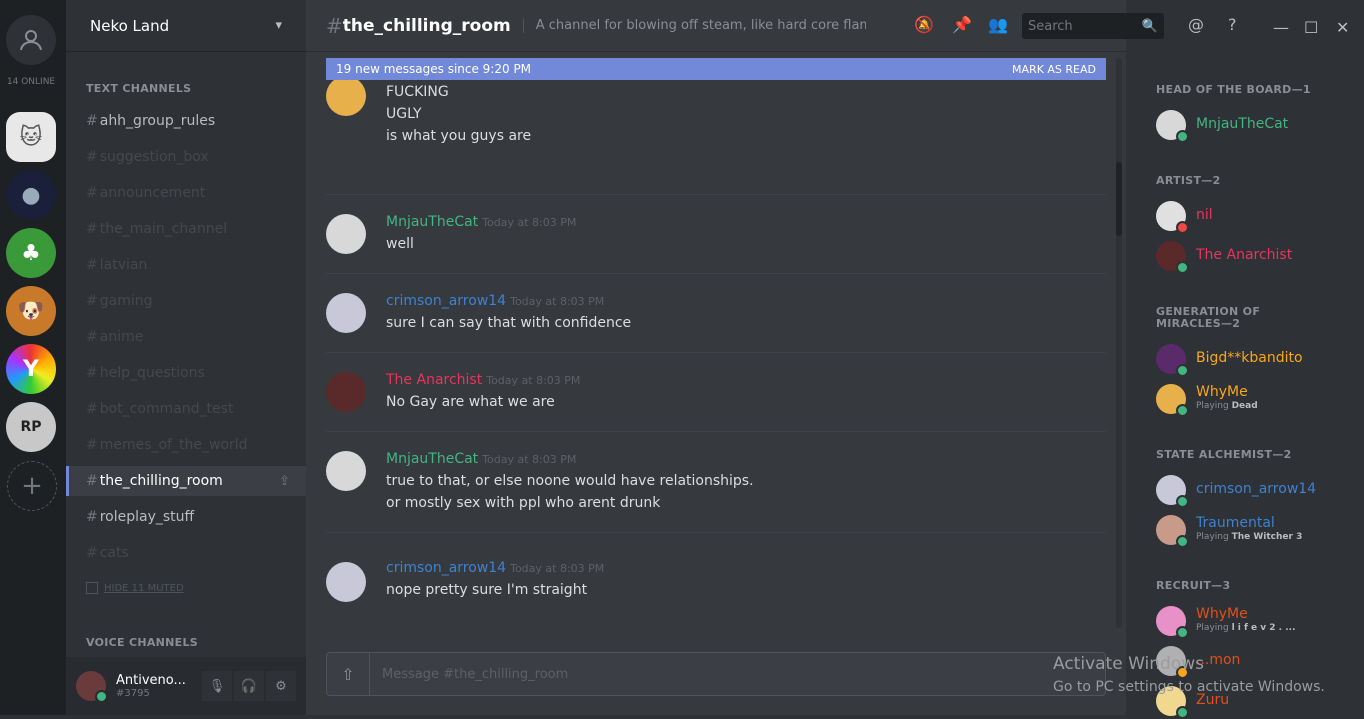 This screenshot has width=1364, height=719. What do you see at coordinates (1093, 26) in the screenshot?
I see `search-input: Search 🔍` at bounding box center [1093, 26].